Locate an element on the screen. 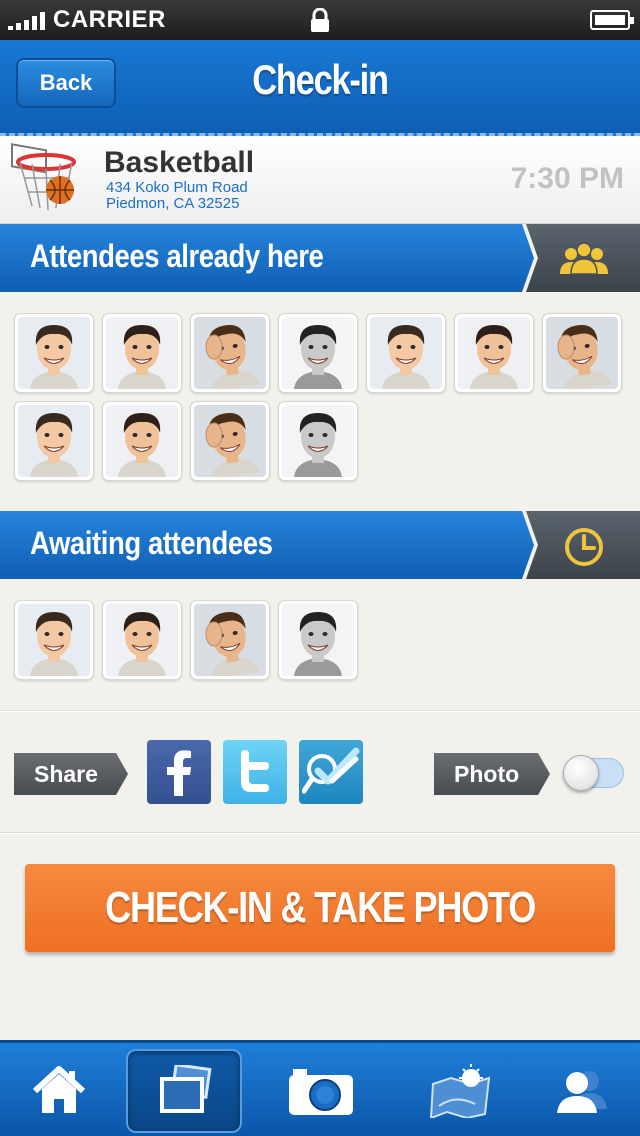 The height and width of the screenshot is (1136, 640). map-icon is located at coordinates (460, 1091).